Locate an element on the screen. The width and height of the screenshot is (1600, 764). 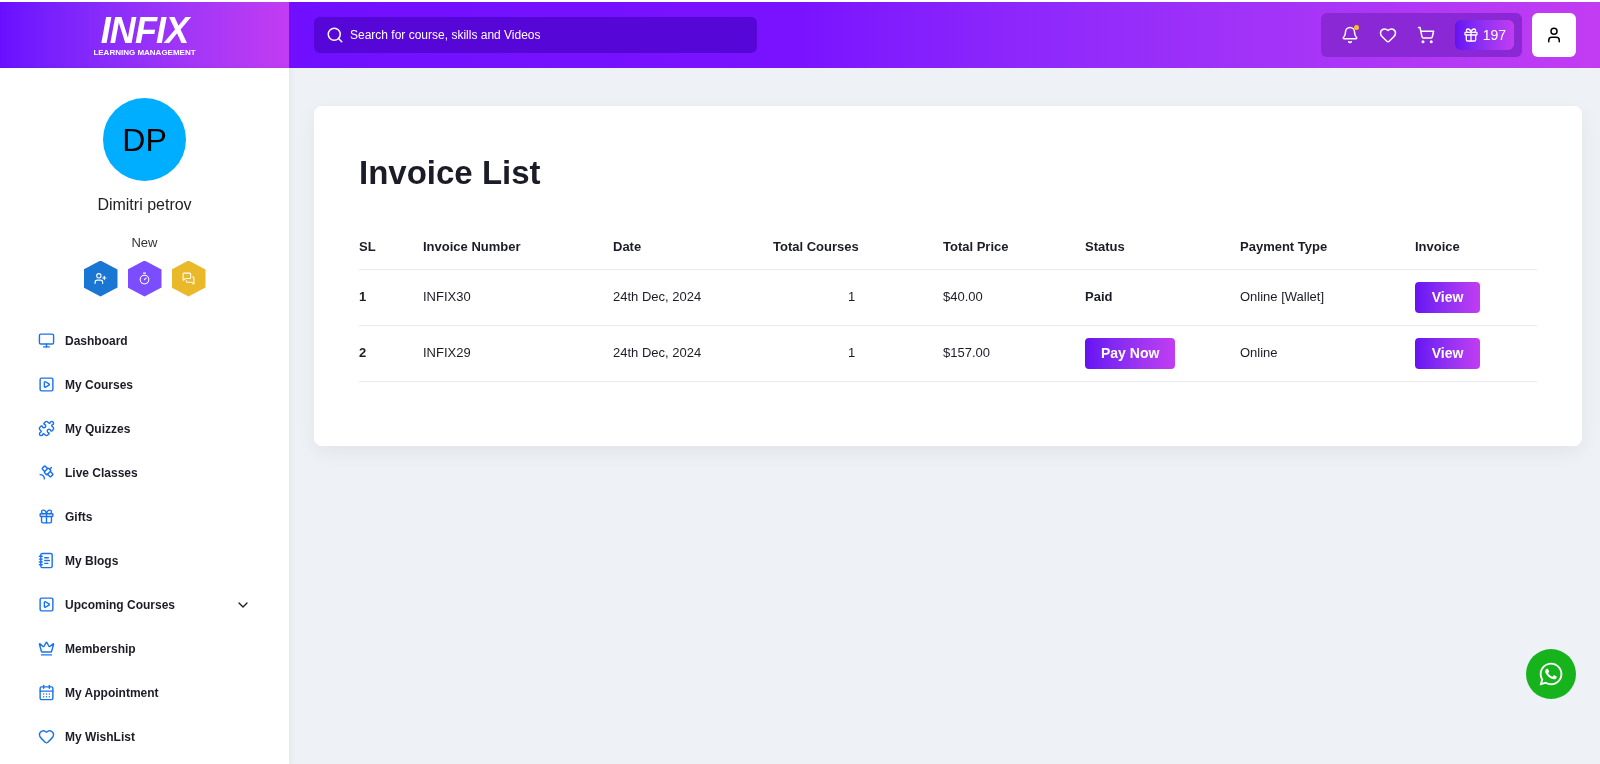
sidebar-label: Upcoming Courses is located at coordinates (120, 605).